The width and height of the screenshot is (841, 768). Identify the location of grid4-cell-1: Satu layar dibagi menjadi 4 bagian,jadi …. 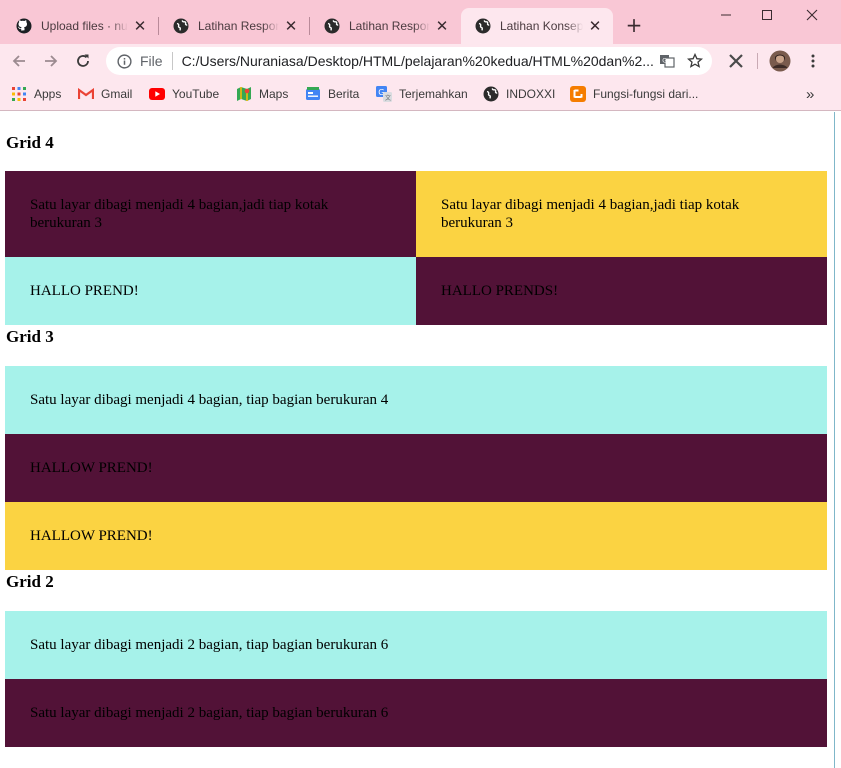
(210, 214).